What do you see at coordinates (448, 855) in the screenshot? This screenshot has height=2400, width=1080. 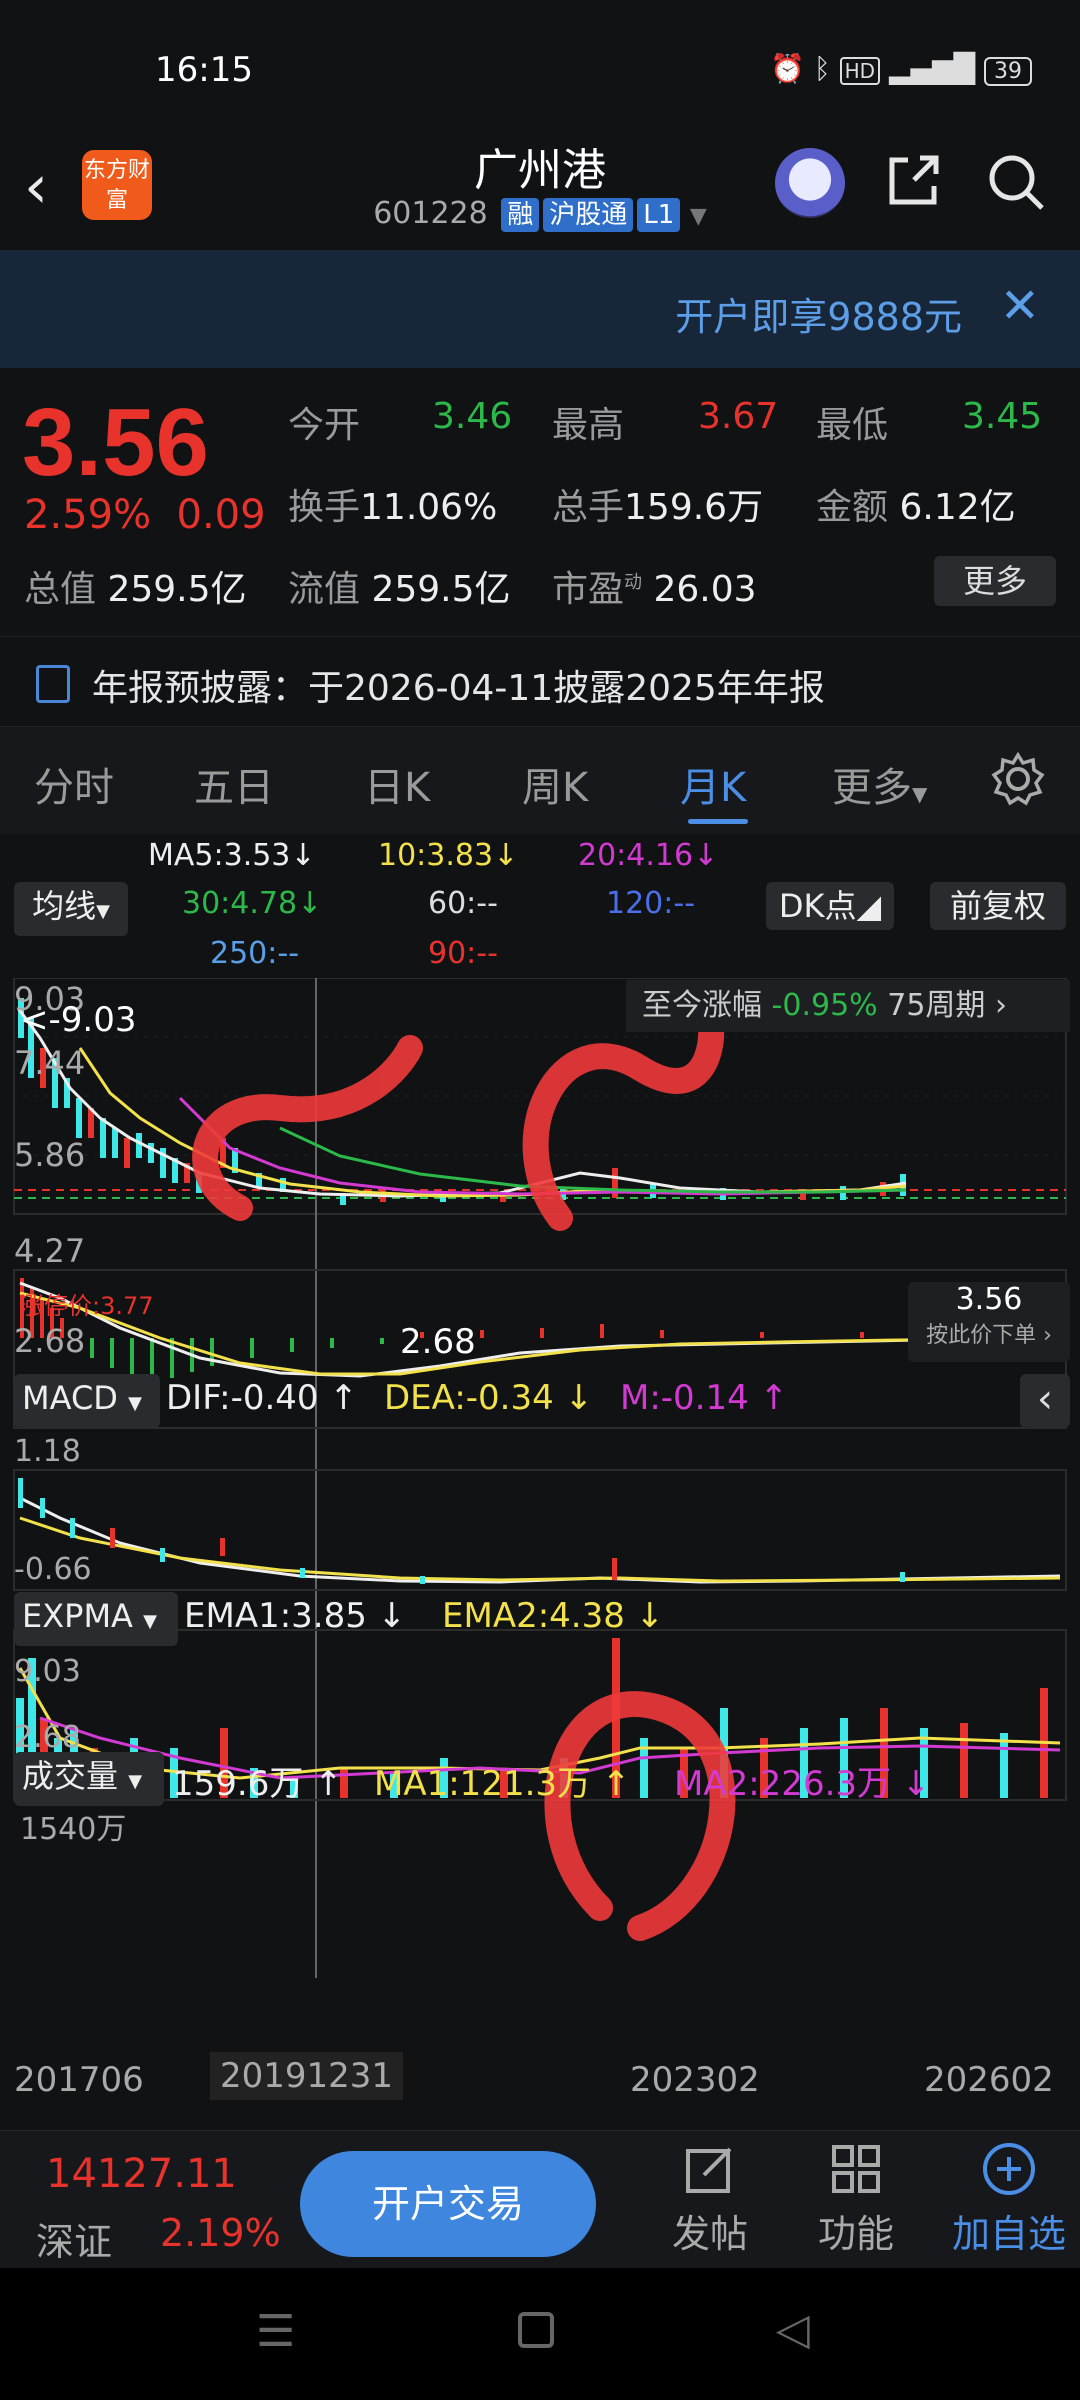 I see `ma10-legend: 10:3.83↓` at bounding box center [448, 855].